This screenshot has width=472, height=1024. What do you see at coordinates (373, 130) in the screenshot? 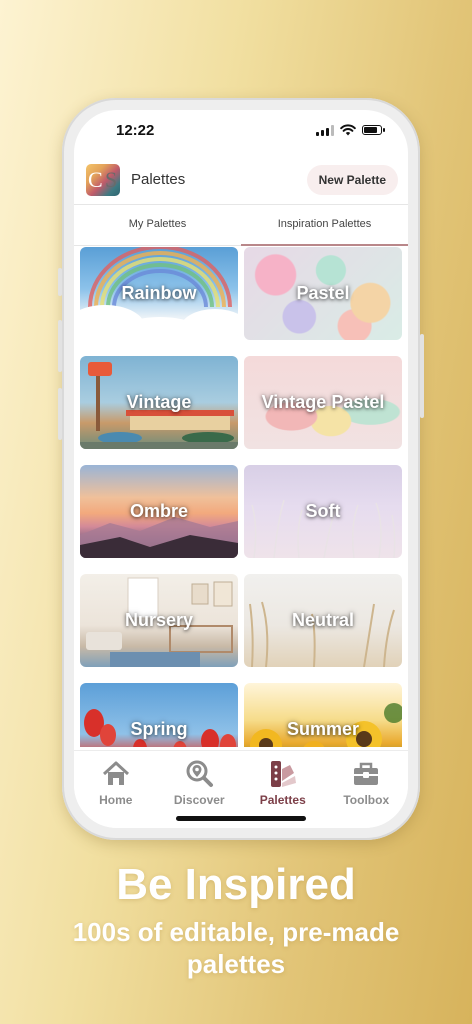
I see `battery-icon` at bounding box center [373, 130].